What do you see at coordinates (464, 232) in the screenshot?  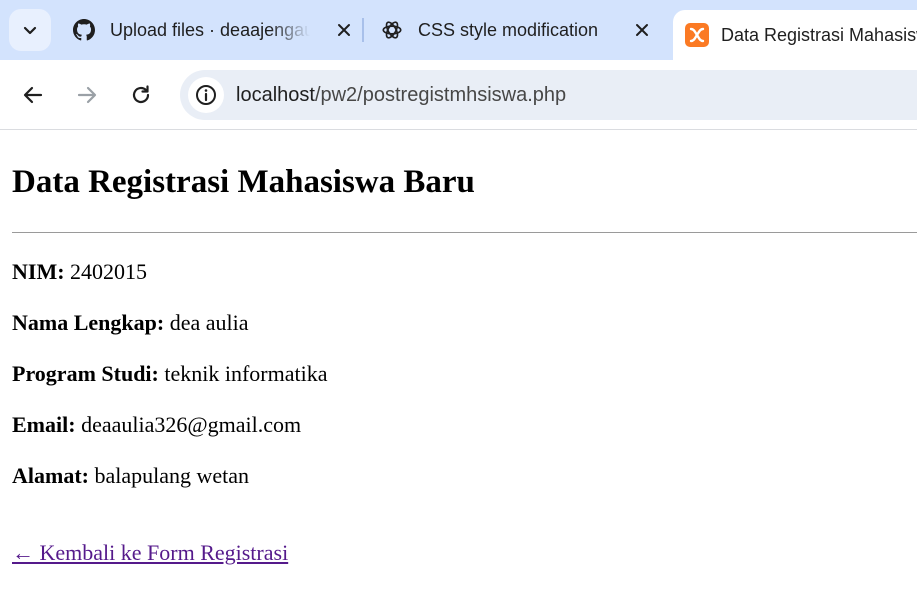 I see `divider` at bounding box center [464, 232].